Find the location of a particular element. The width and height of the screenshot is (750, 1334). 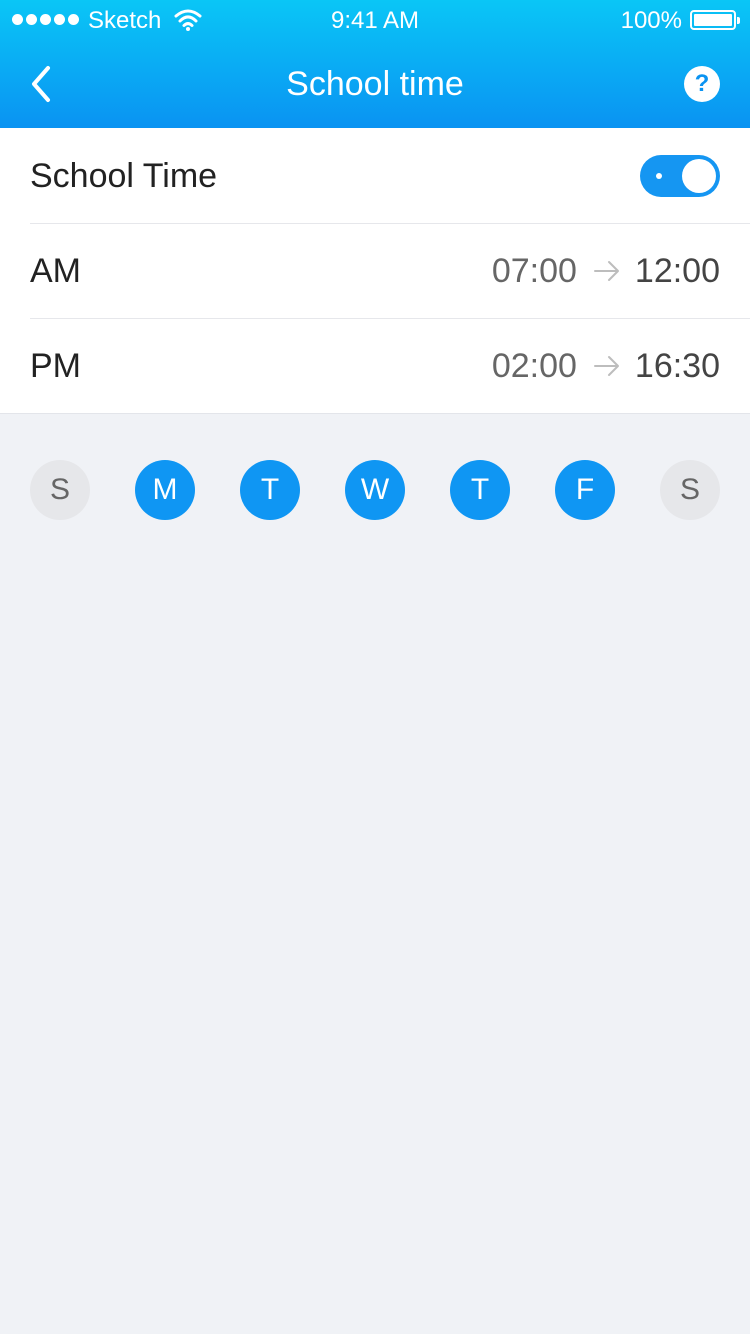

pm-label: PM is located at coordinates (55, 366).